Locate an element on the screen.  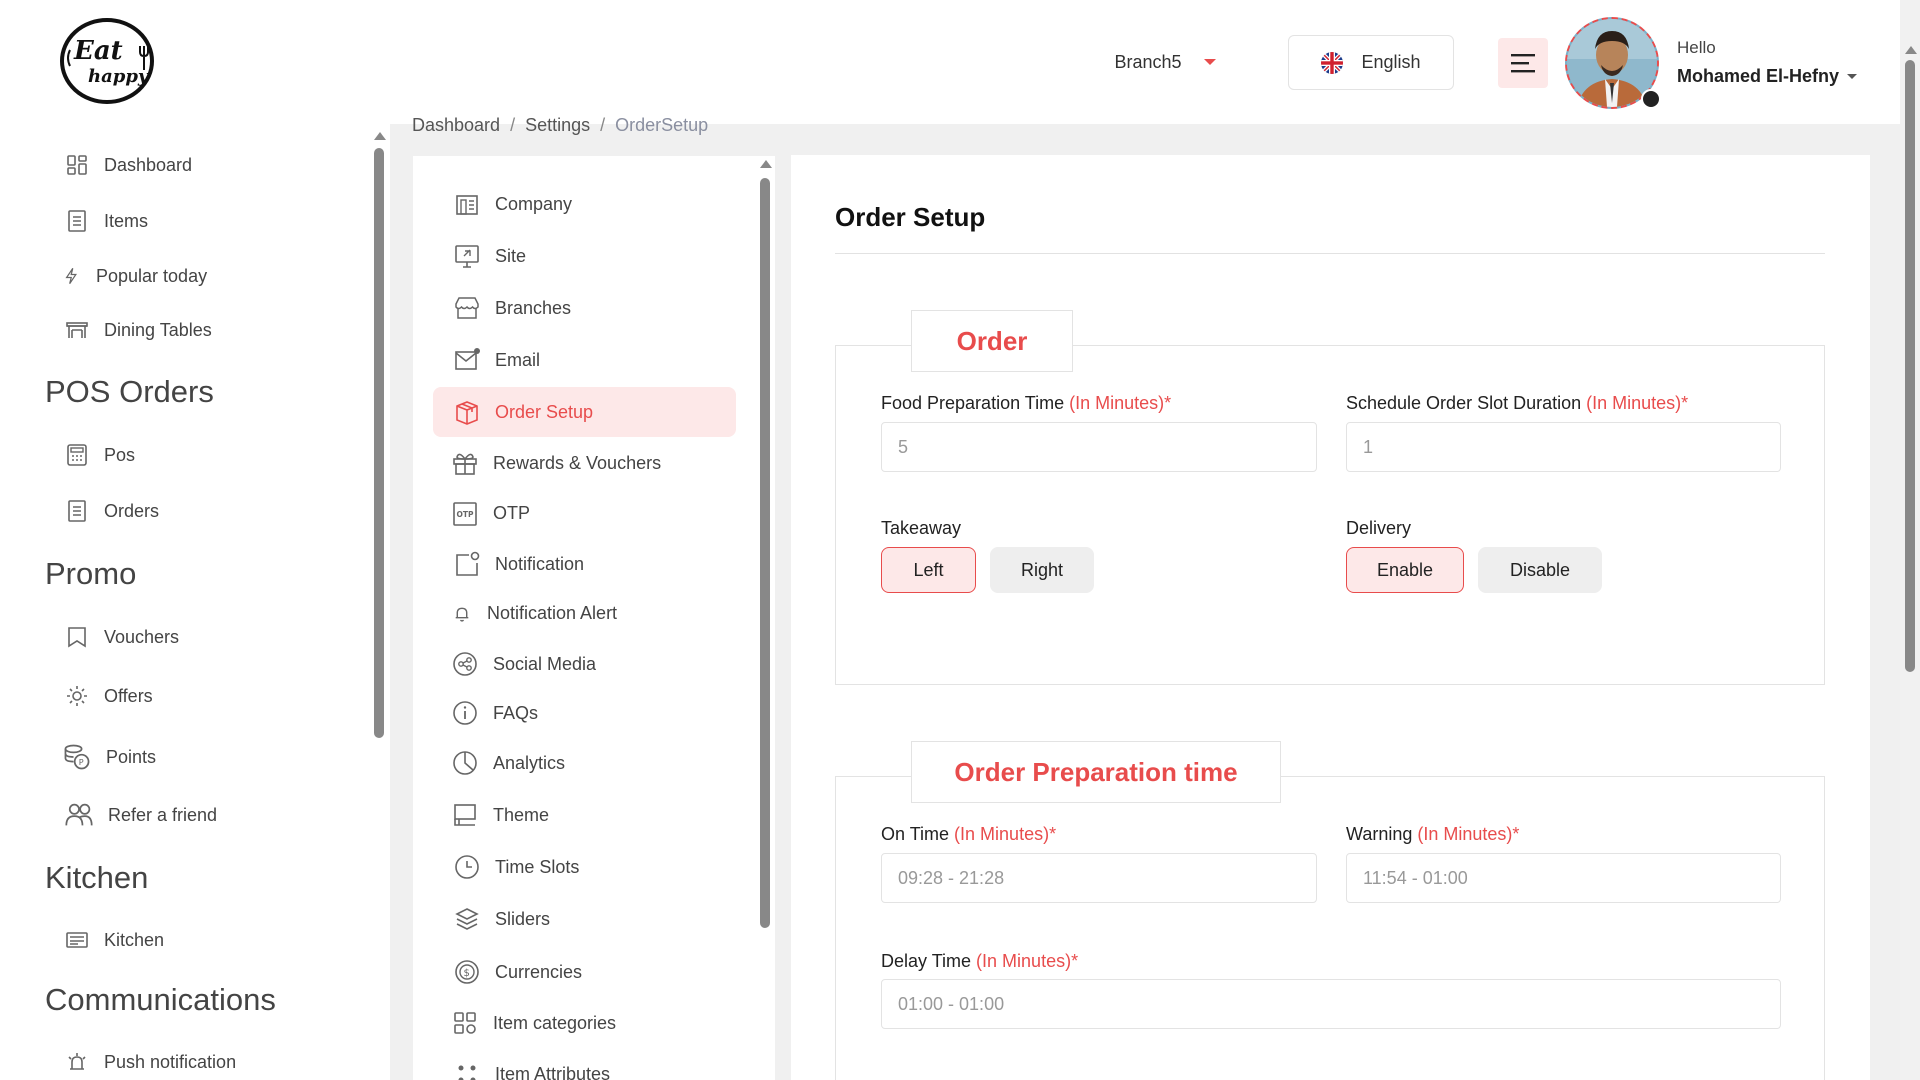
user-name-row: Mohamed El-Hefny is located at coordinates (1767, 76).